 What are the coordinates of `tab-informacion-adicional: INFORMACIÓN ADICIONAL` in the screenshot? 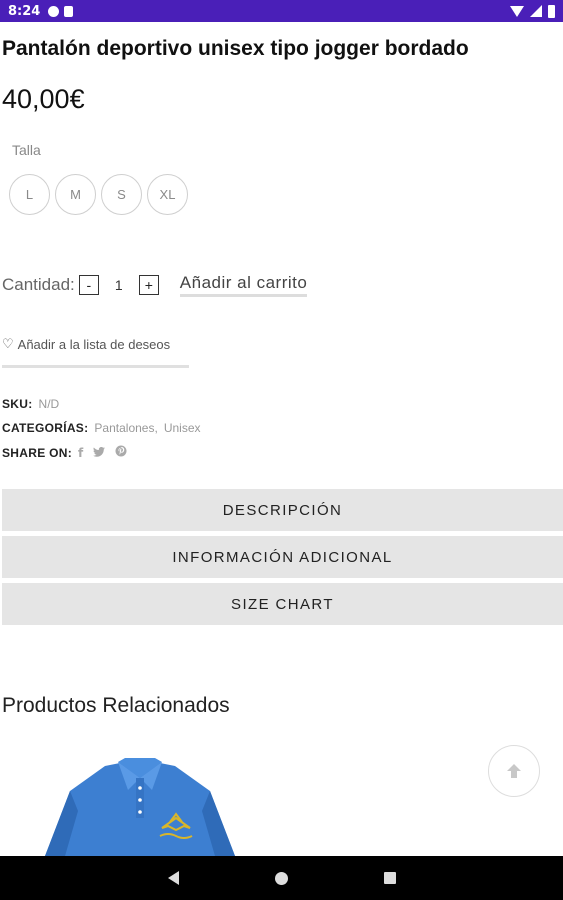 It's located at (282, 557).